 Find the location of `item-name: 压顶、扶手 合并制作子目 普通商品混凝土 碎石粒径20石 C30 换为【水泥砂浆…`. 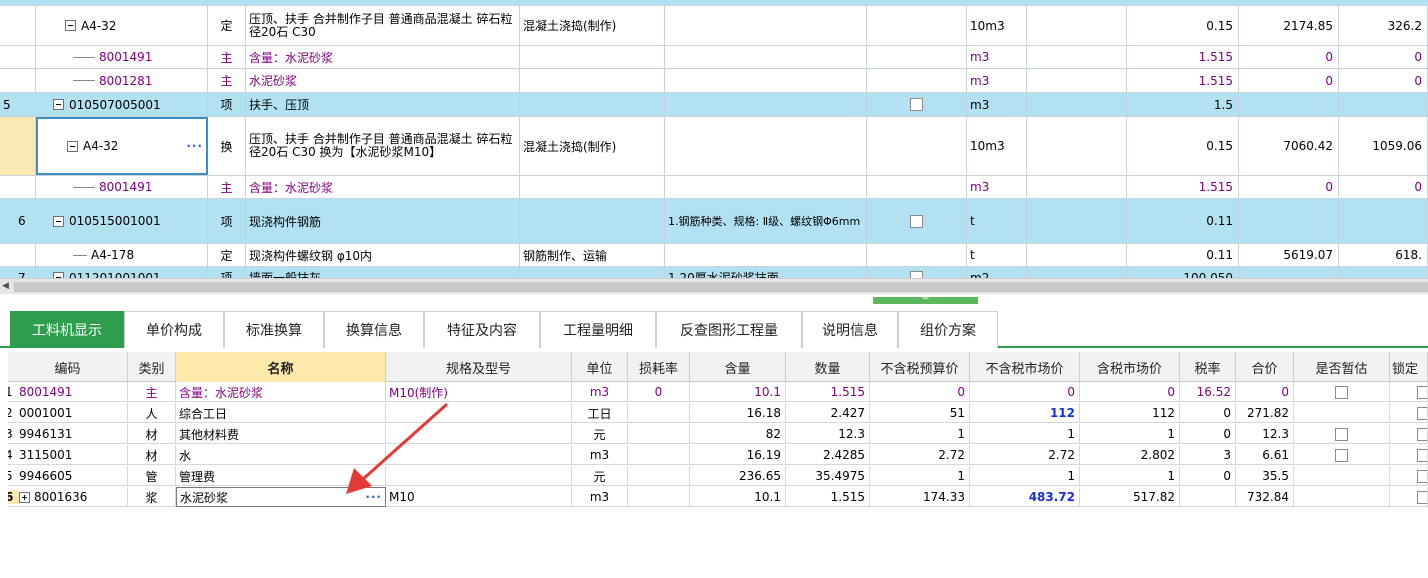

item-name: 压顶、扶手 合并制作子目 普通商品混凝土 碎石粒径20石 C30 换为【水泥砂浆… is located at coordinates (383, 146).